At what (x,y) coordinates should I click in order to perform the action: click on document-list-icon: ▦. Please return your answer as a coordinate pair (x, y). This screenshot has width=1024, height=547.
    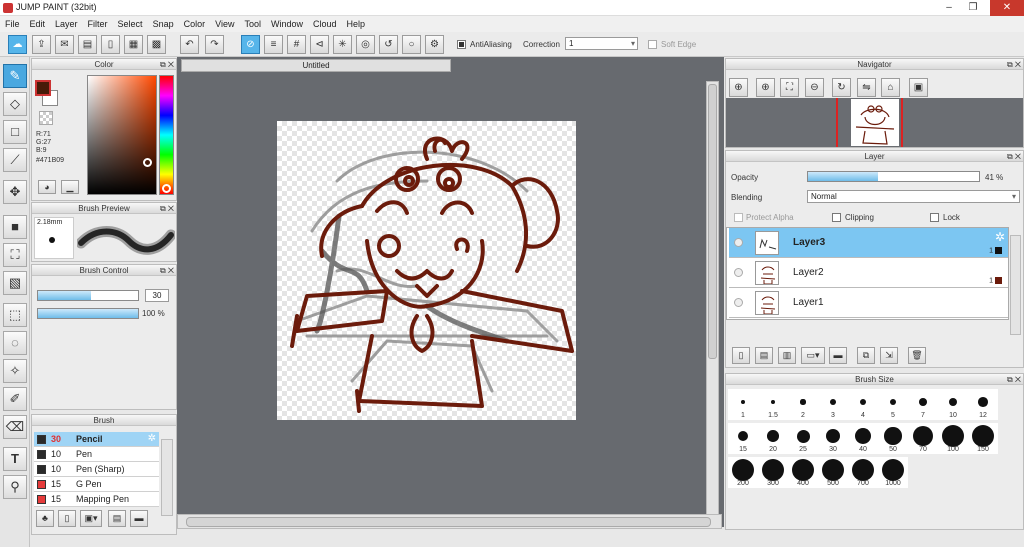
    Looking at the image, I should click on (133, 44).